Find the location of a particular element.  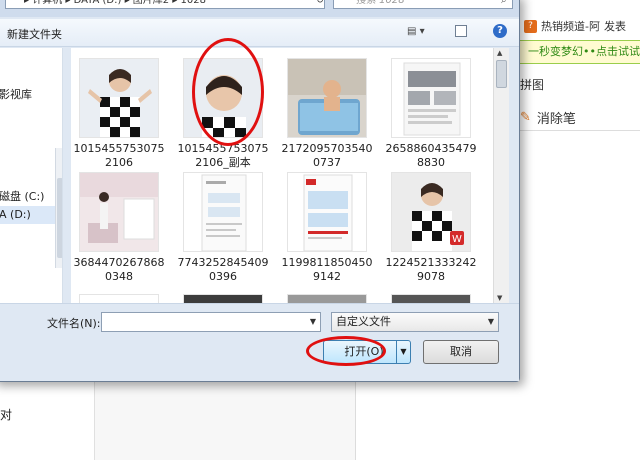

nav-item-disk-c: 磁盘 (C:) is located at coordinates (22, 196).